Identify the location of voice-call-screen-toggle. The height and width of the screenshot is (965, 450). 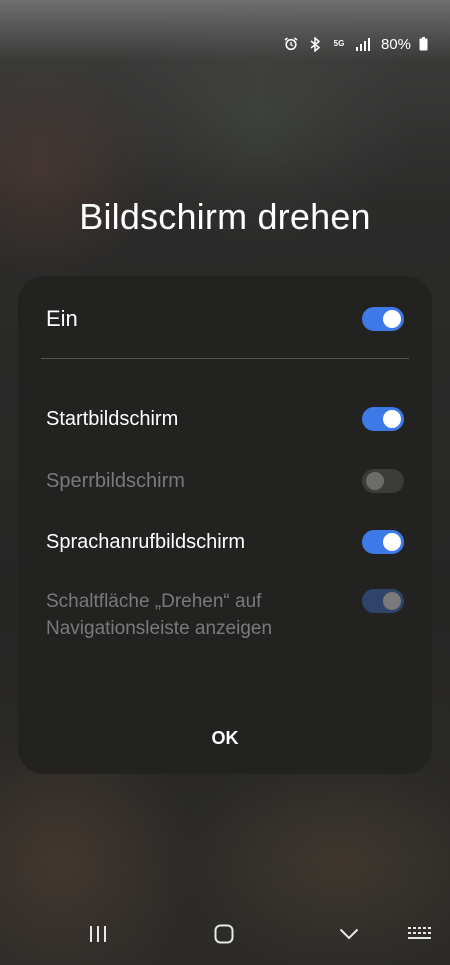
(383, 542).